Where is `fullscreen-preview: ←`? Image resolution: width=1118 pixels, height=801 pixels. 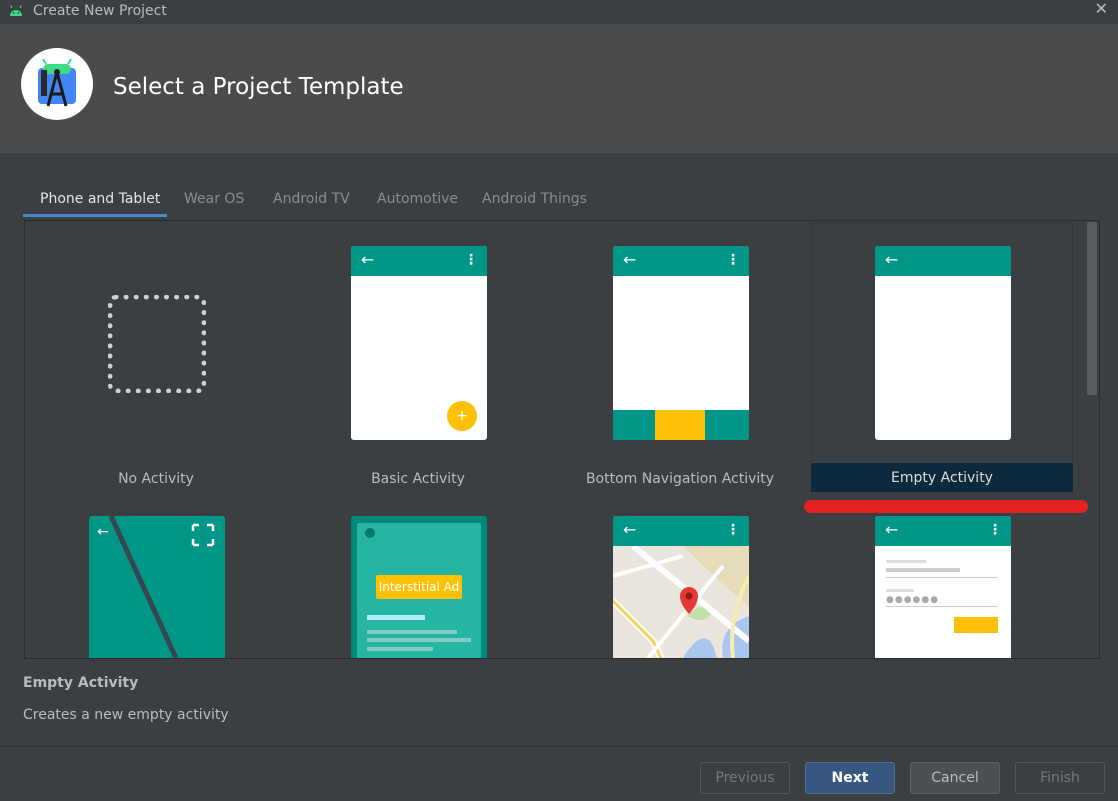
fullscreen-preview: ← is located at coordinates (156, 587).